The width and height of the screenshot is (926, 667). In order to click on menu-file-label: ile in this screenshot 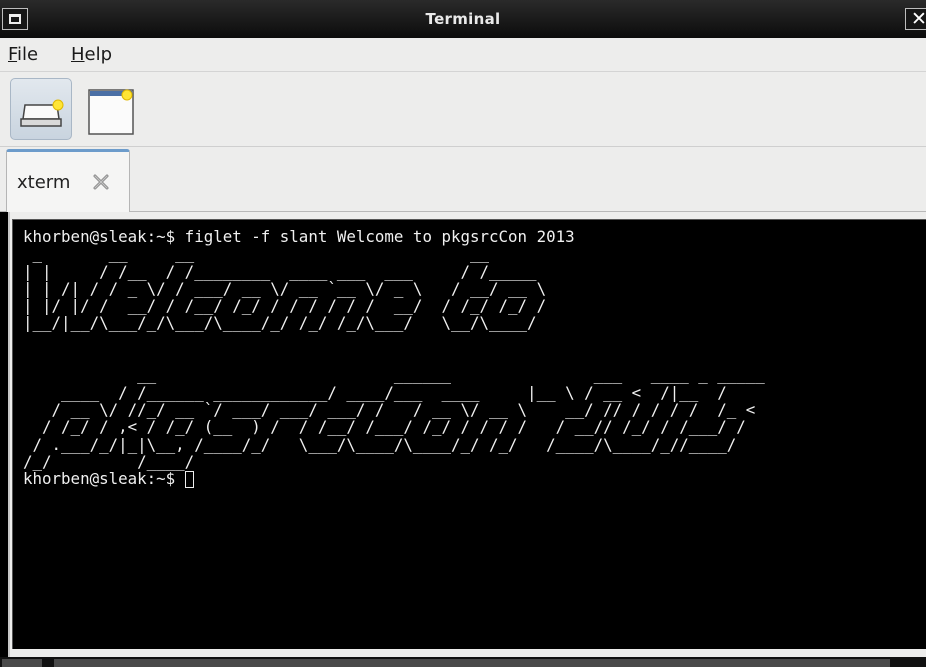, I will do `click(28, 54)`.